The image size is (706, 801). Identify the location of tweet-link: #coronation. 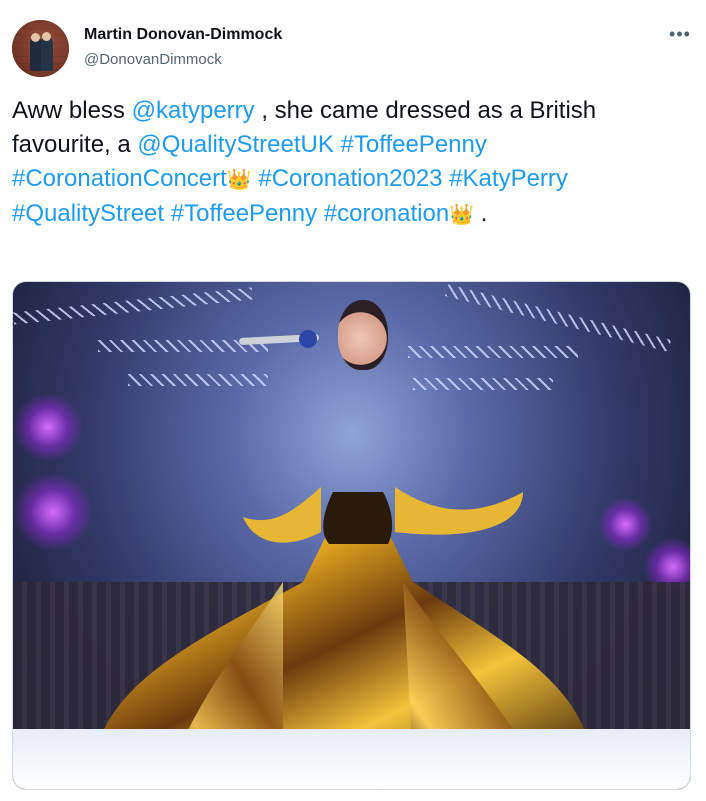
(386, 213).